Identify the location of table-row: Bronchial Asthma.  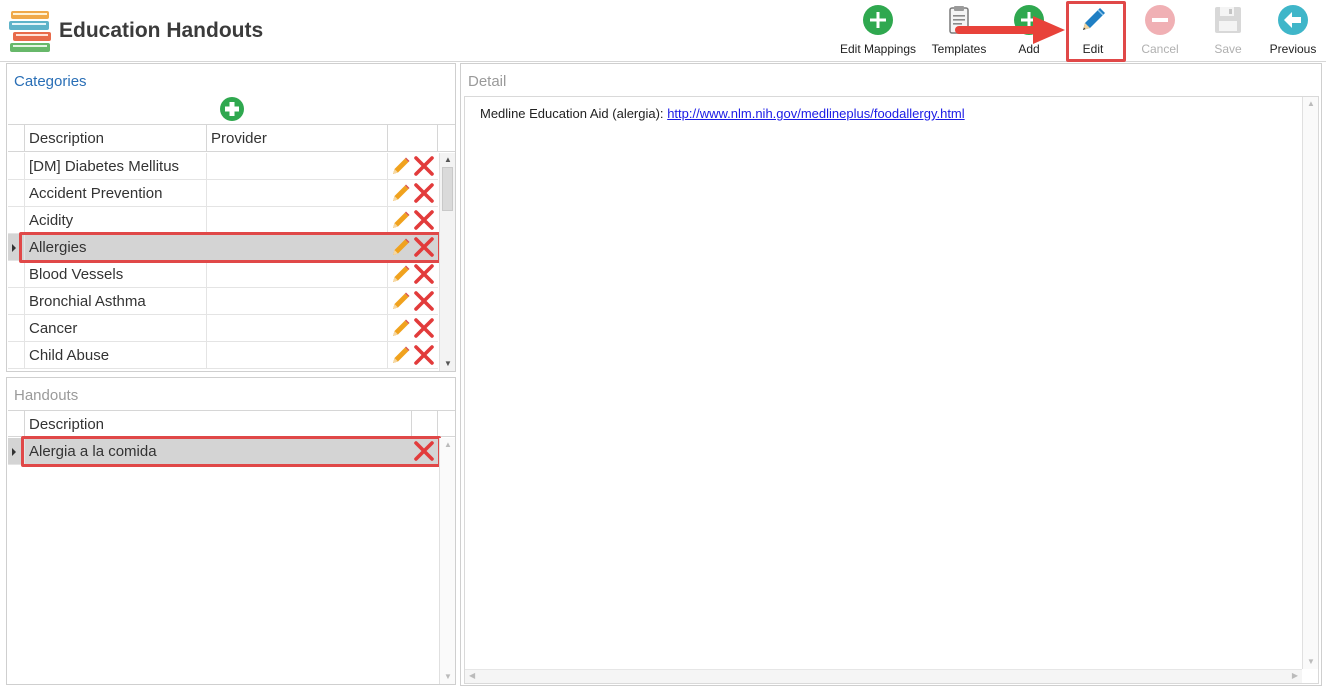
(223, 301).